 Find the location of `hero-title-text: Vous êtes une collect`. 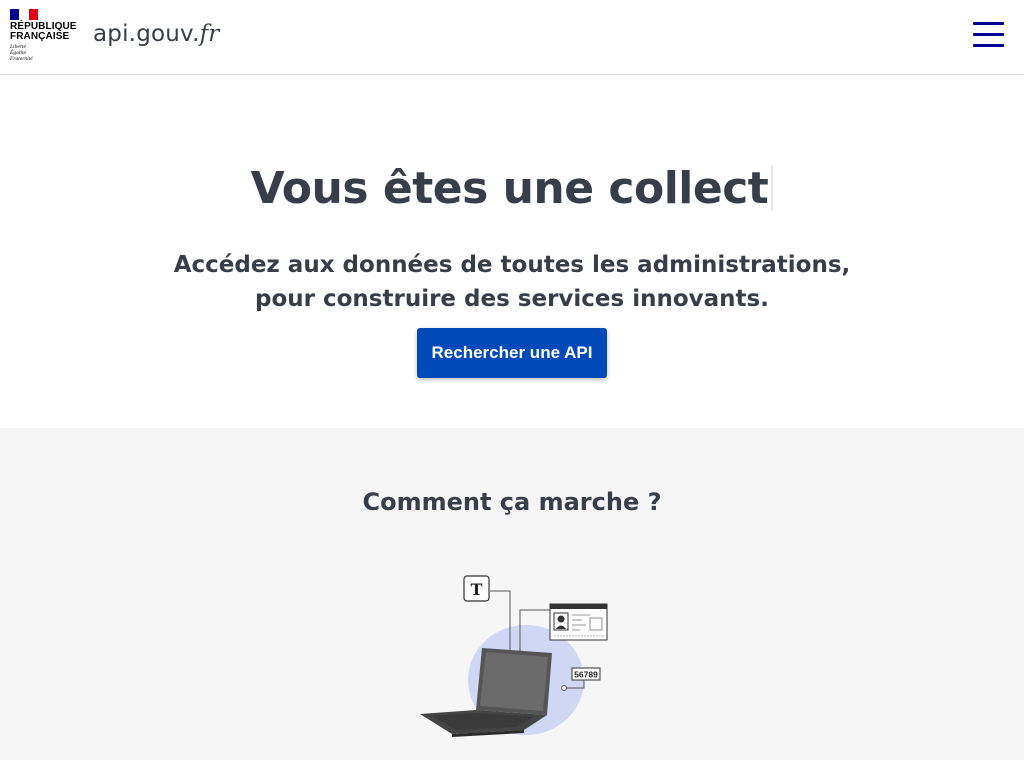

hero-title-text: Vous êtes une collect is located at coordinates (509, 188).